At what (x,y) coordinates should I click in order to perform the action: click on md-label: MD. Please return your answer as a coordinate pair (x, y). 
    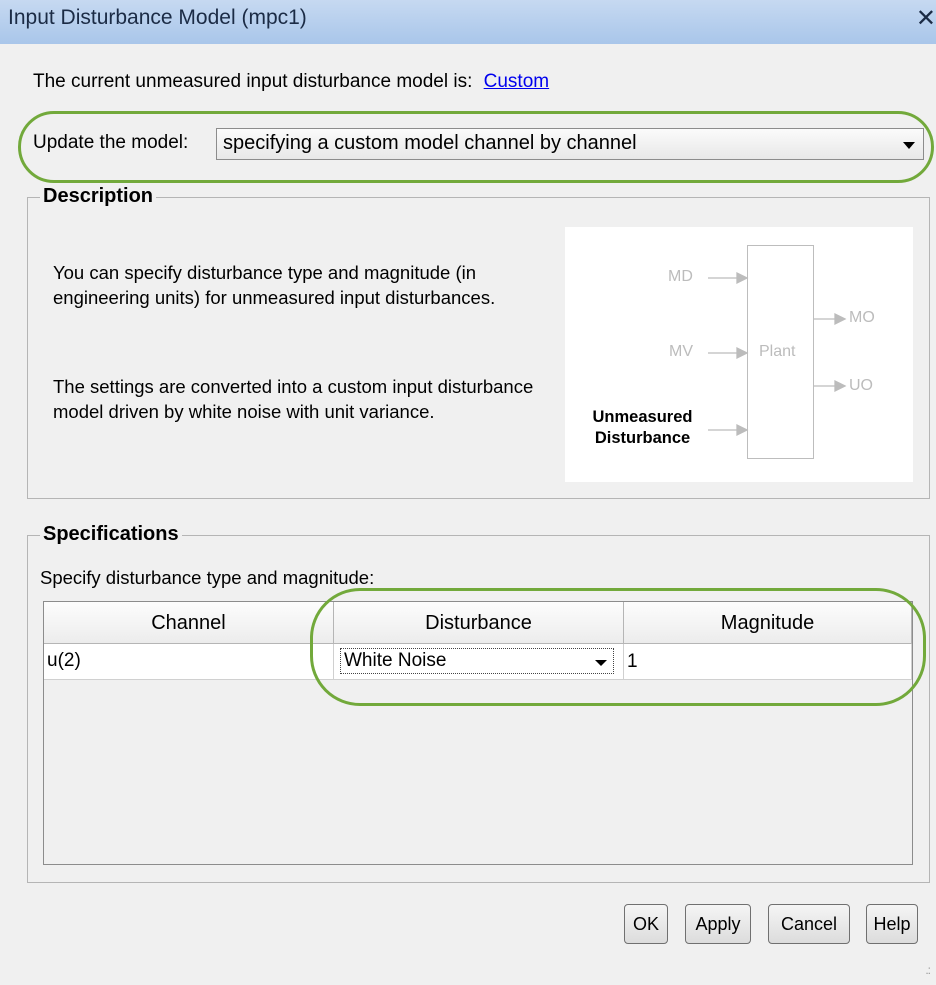
    Looking at the image, I should click on (680, 276).